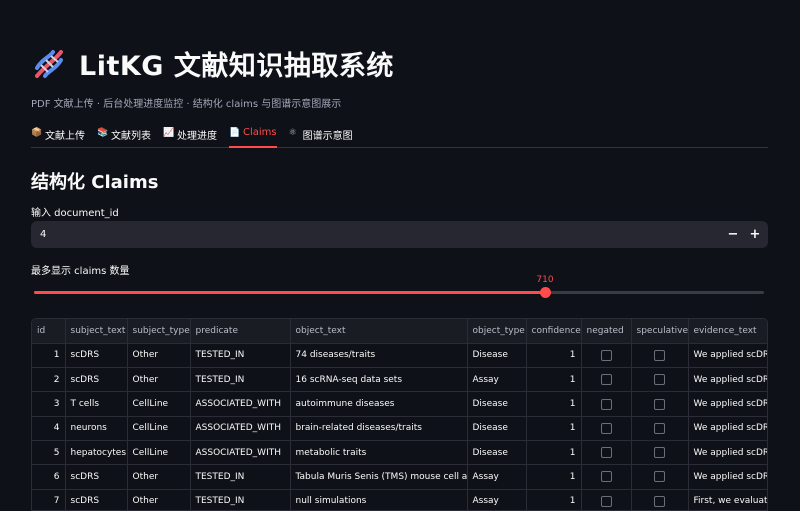 This screenshot has height=511, width=800. I want to click on column-header-negated: negated, so click(606, 331).